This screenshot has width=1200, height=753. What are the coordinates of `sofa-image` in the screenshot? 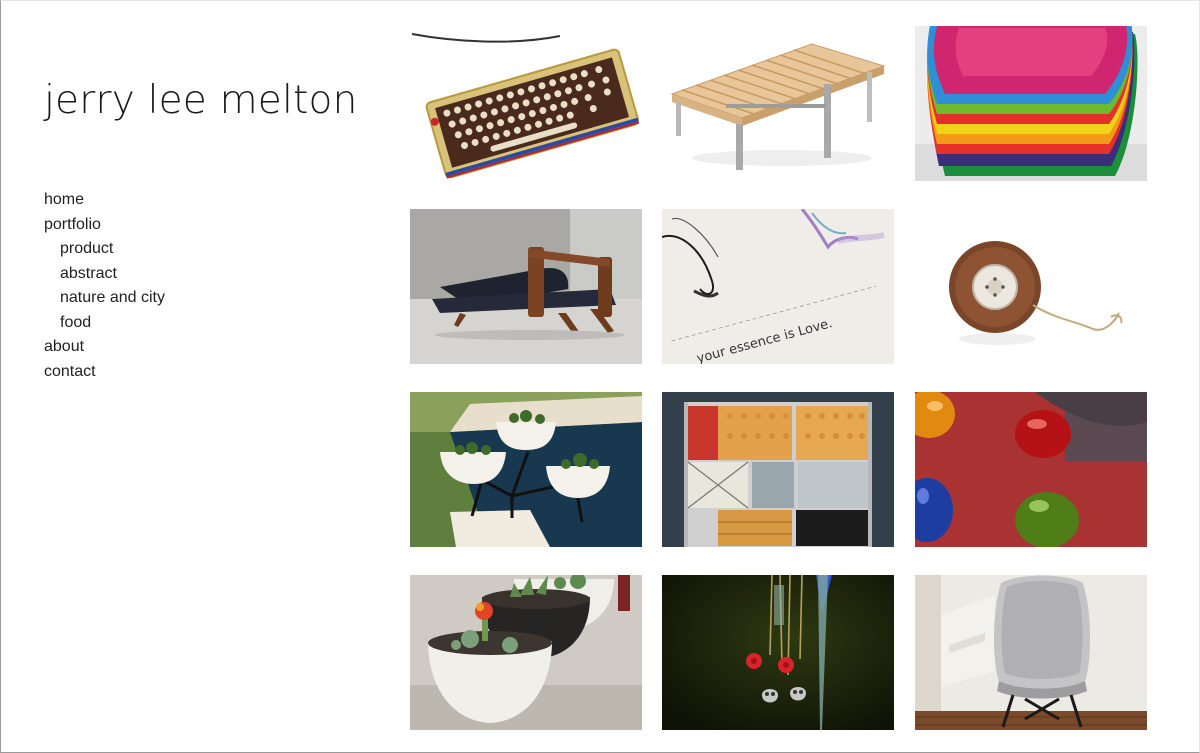 It's located at (526, 286).